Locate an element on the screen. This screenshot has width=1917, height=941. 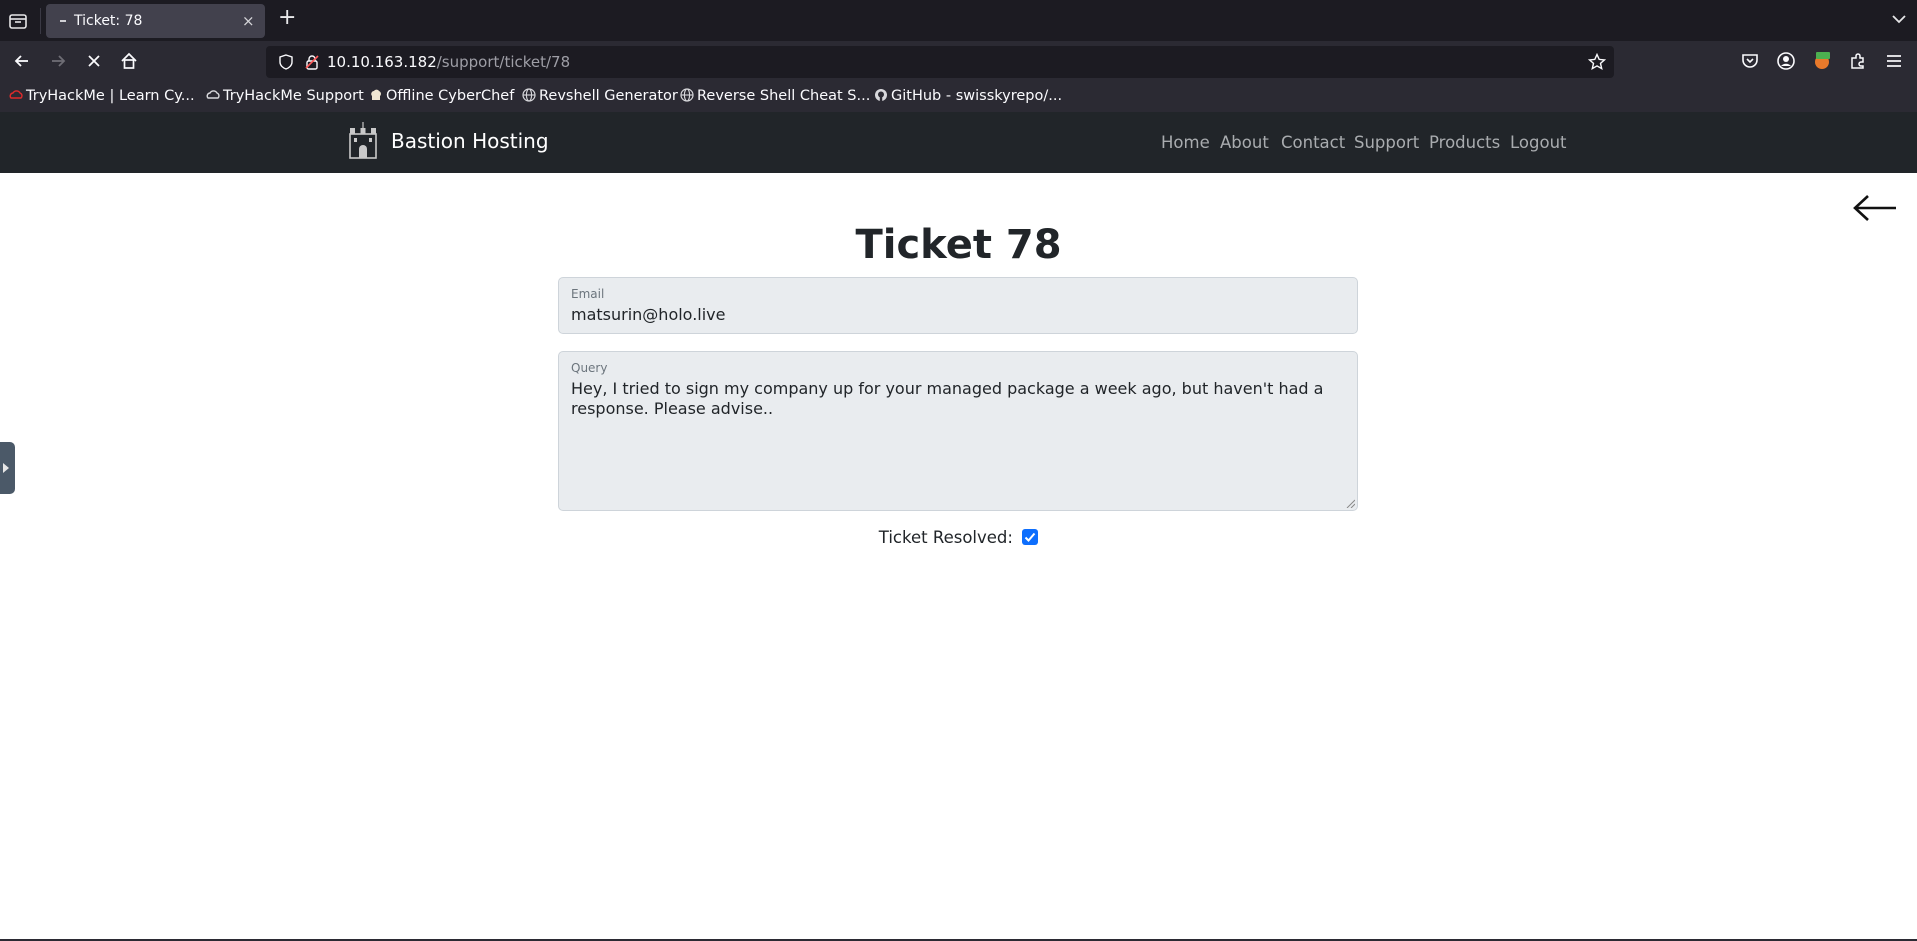
home-icon is located at coordinates (129, 61).